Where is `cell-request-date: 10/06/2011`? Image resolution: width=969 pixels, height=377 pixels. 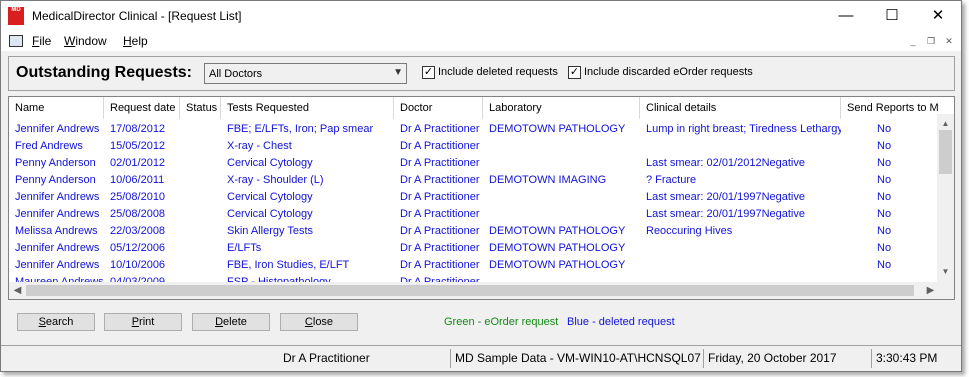
cell-request-date: 10/06/2011 is located at coordinates (137, 180).